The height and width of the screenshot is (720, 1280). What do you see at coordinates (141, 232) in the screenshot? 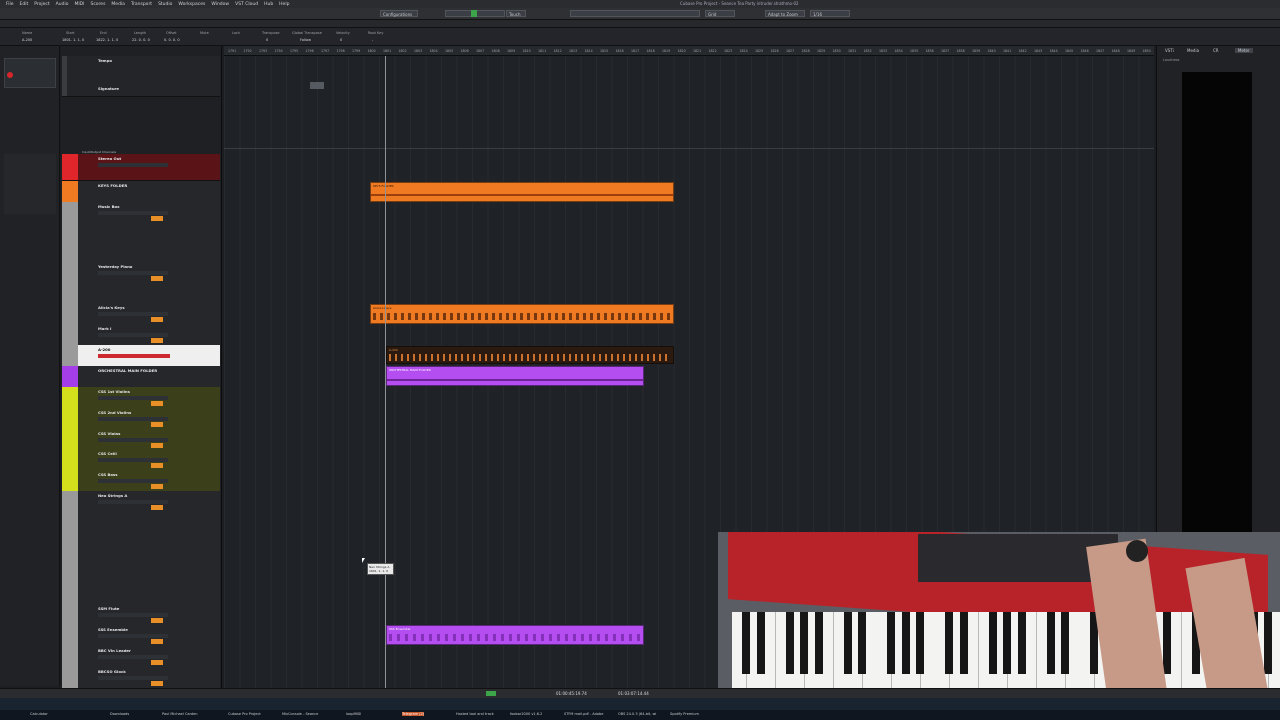
I see `track-music-box: Music Box` at bounding box center [141, 232].